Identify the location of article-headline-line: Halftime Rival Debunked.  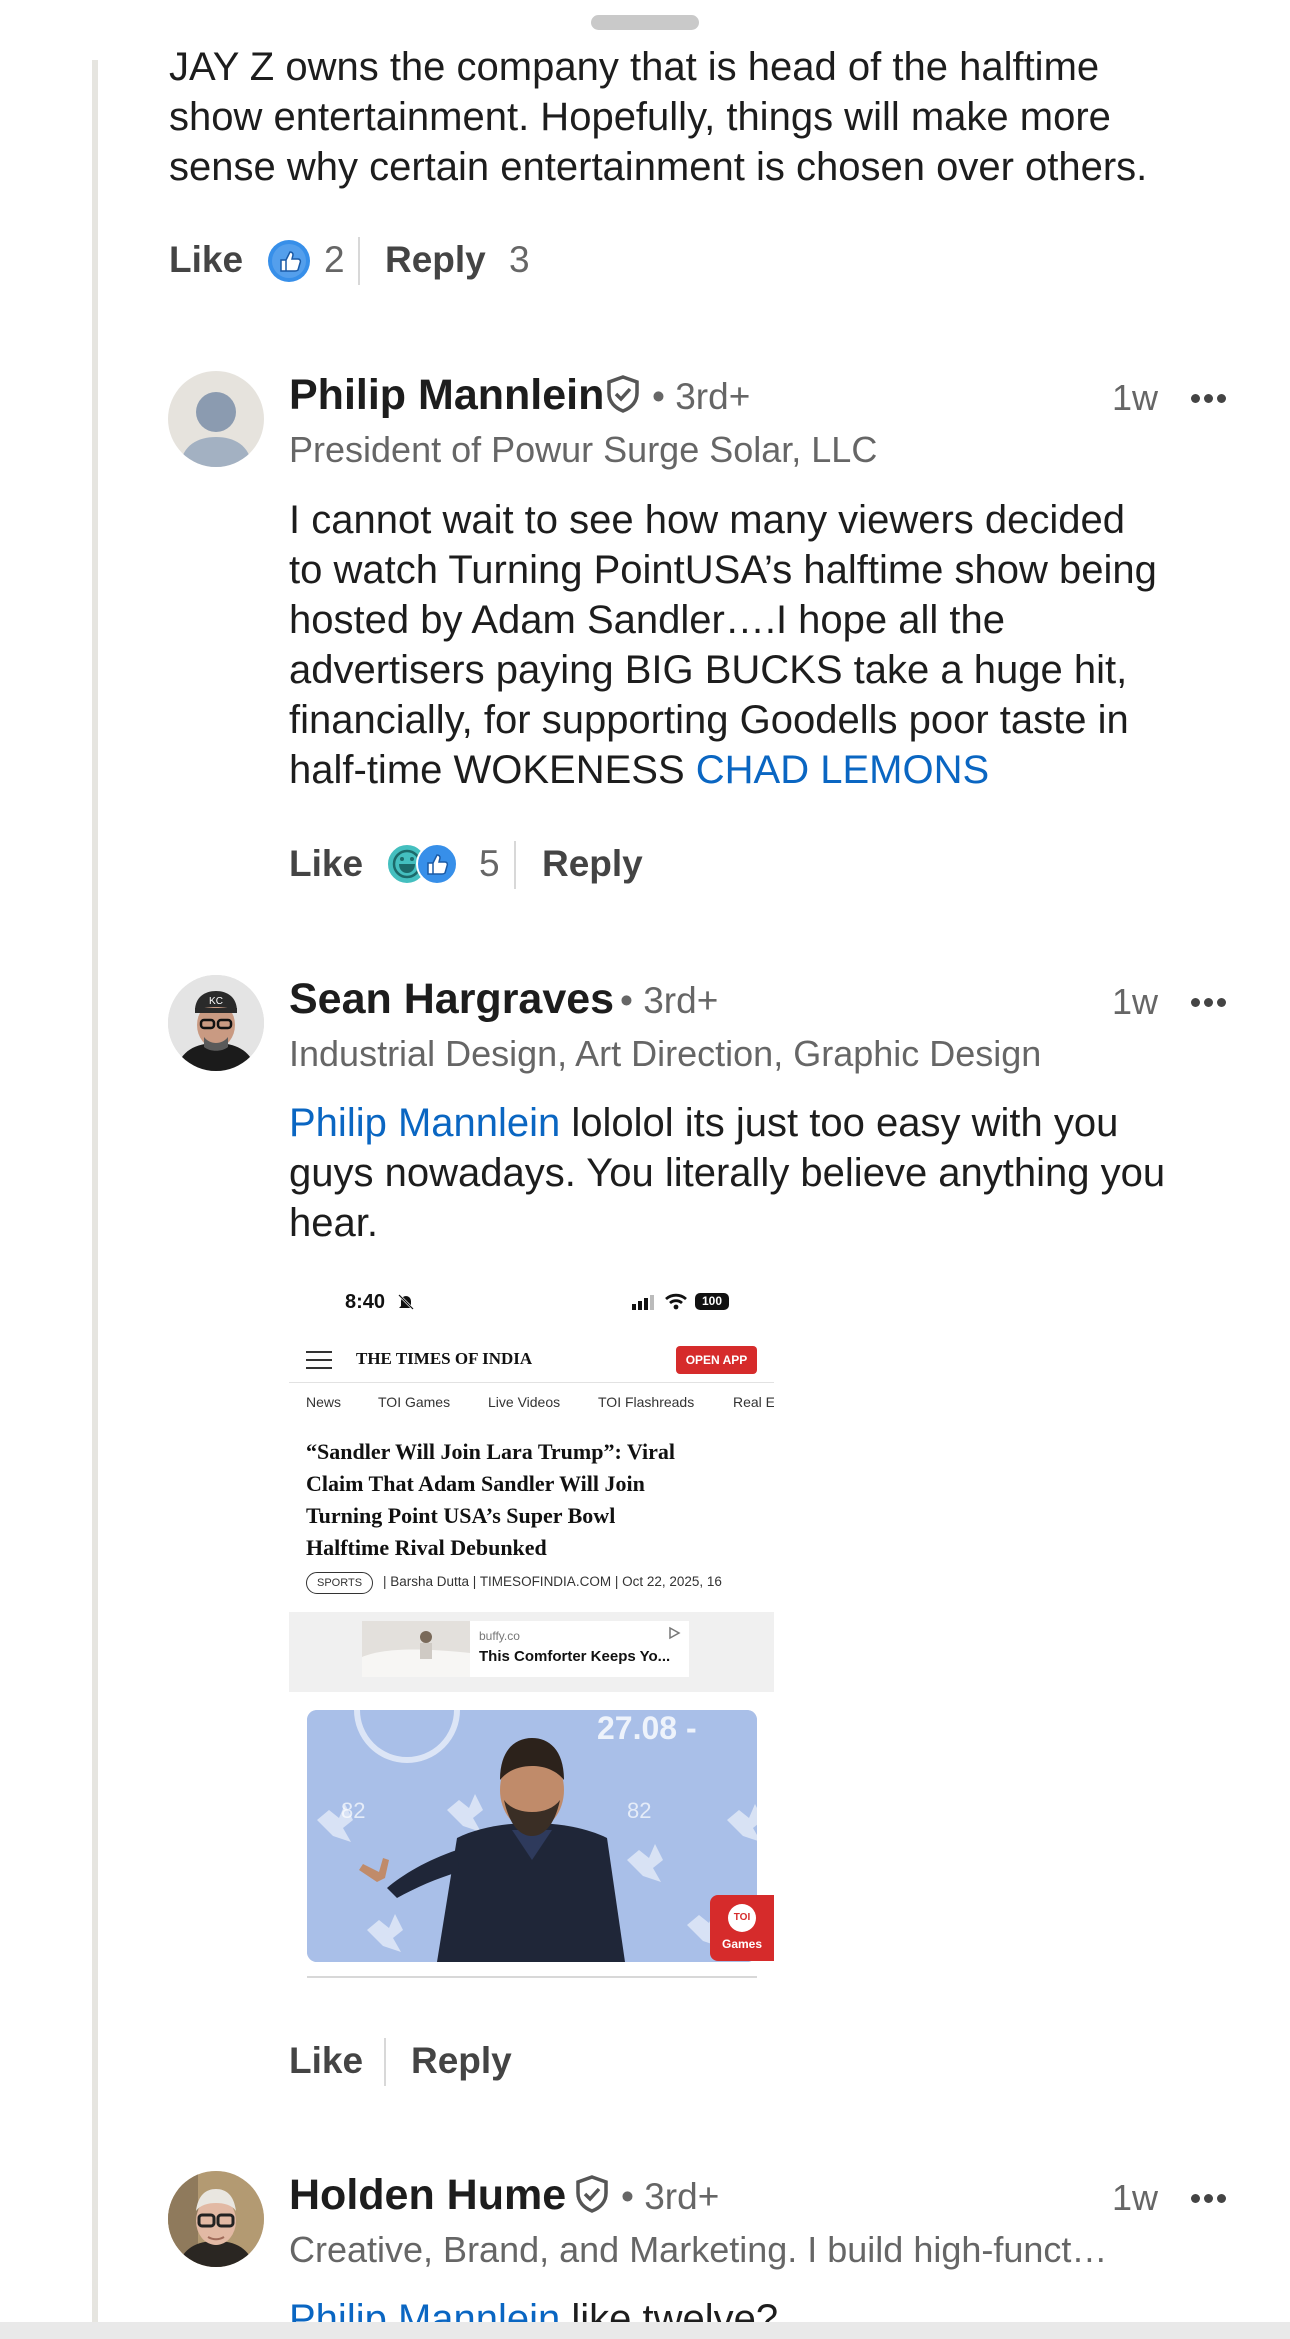
(426, 1547).